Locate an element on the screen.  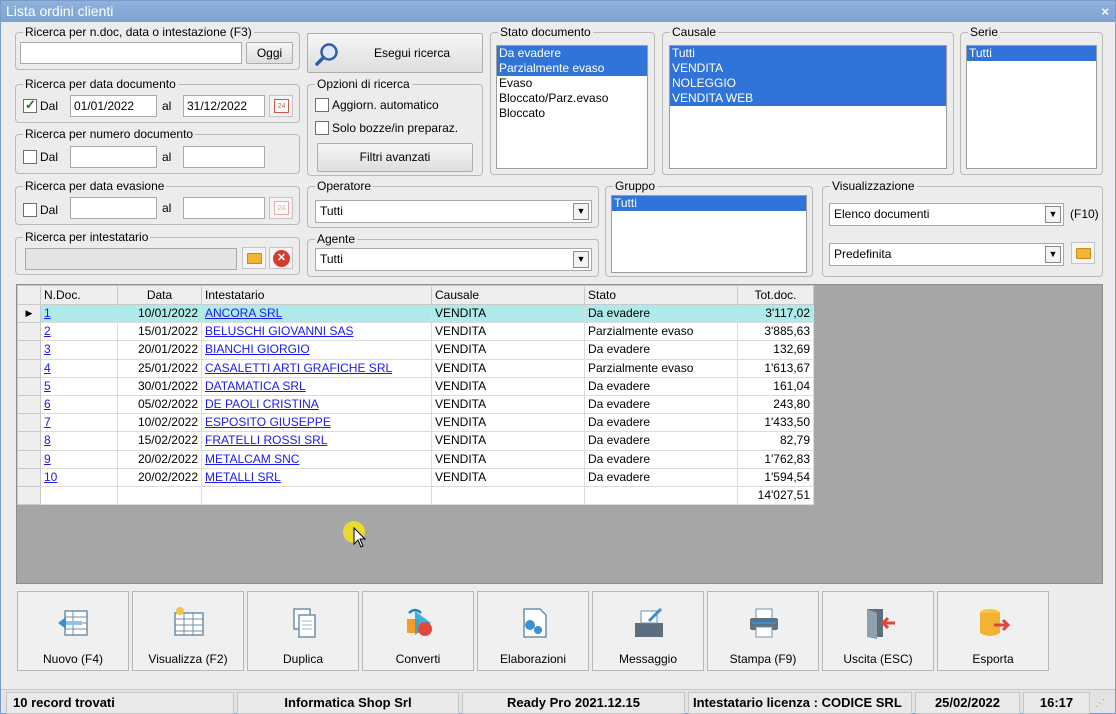
causale-list-item: VENDITA WEB is located at coordinates (808, 98).